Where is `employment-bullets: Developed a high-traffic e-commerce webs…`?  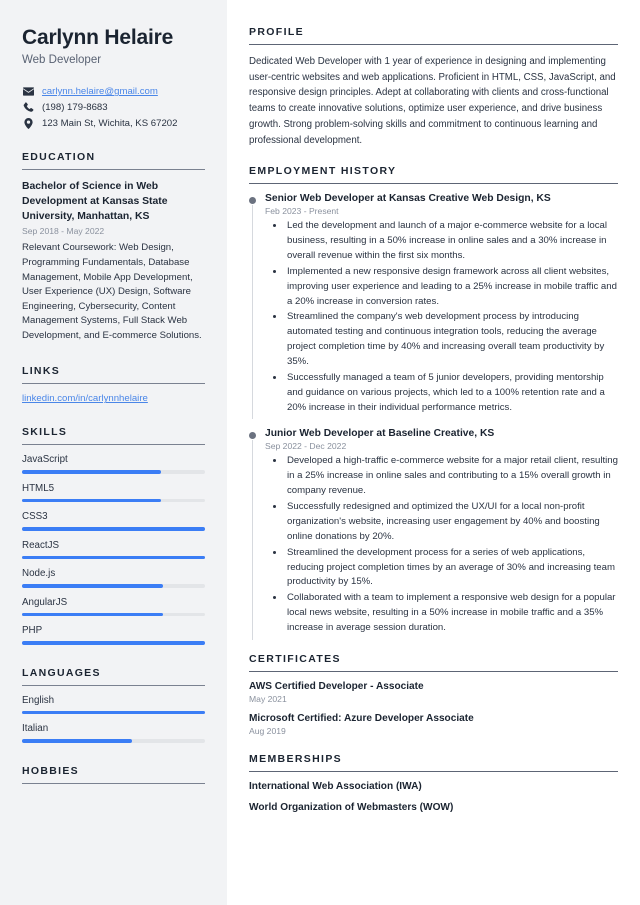
employment-bullets: Developed a high-traffic e-commerce webs… is located at coordinates (451, 544).